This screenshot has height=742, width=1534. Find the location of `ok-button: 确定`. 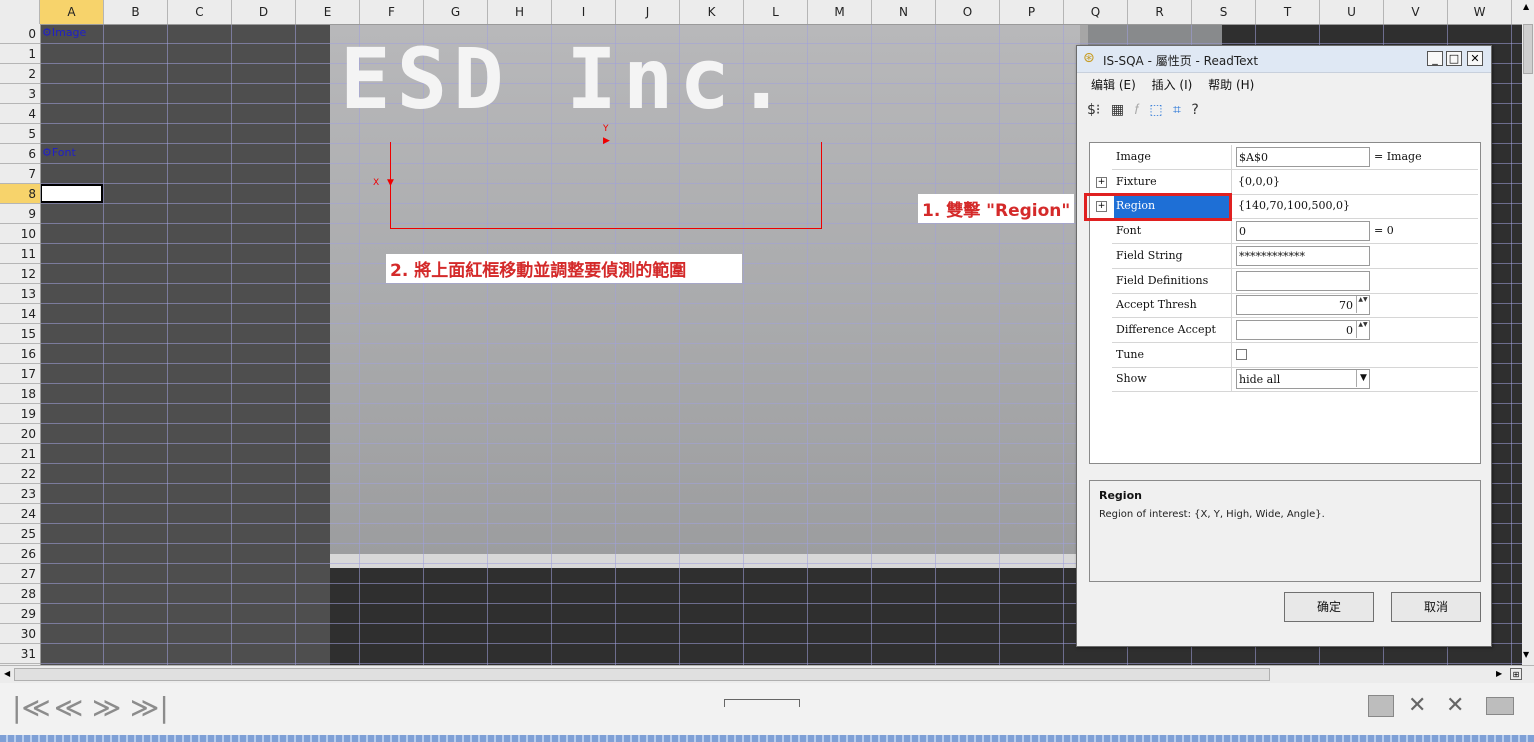

ok-button: 确定 is located at coordinates (1329, 607).